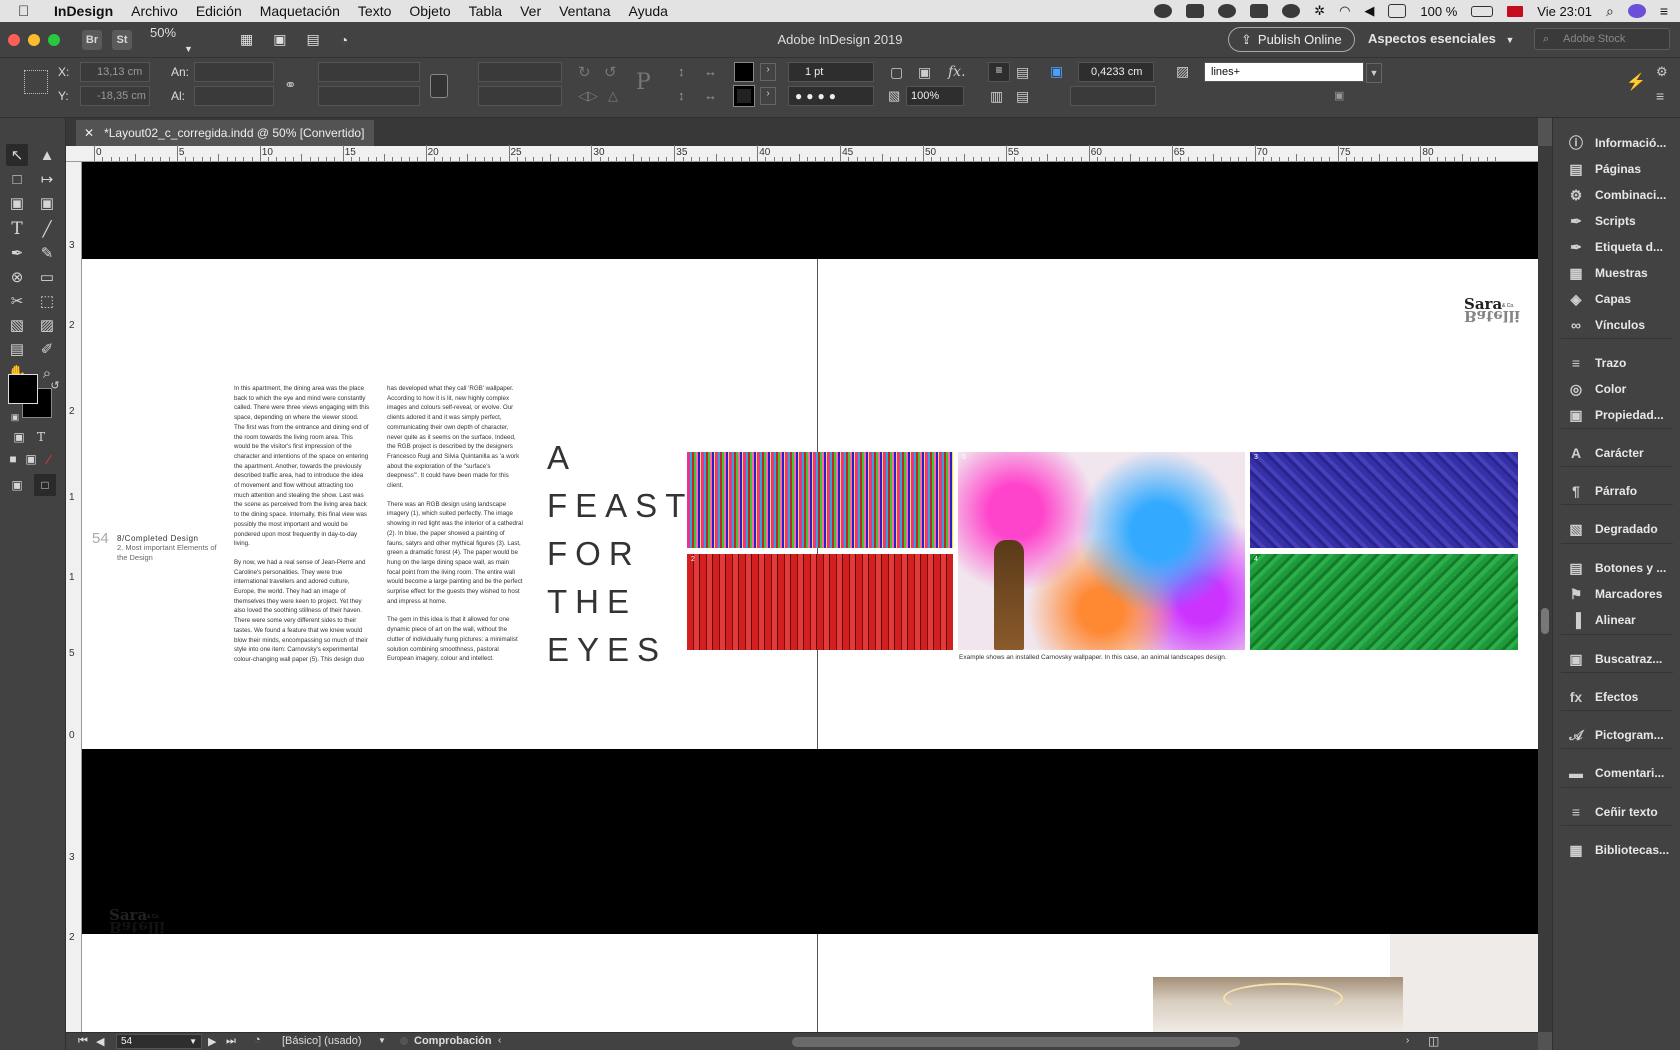 The image size is (1680, 1050). Describe the element at coordinates (34, 39) in the screenshot. I see `minimize-window-icon` at that location.